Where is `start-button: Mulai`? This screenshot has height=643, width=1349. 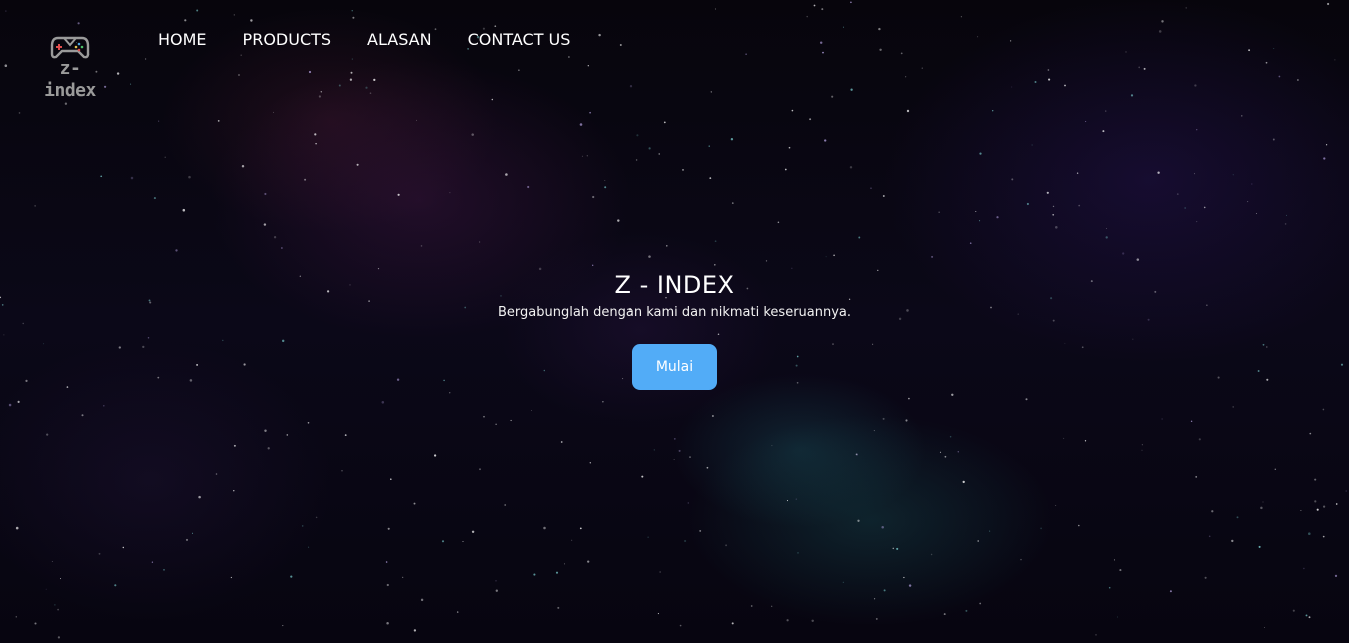 start-button: Mulai is located at coordinates (674, 367).